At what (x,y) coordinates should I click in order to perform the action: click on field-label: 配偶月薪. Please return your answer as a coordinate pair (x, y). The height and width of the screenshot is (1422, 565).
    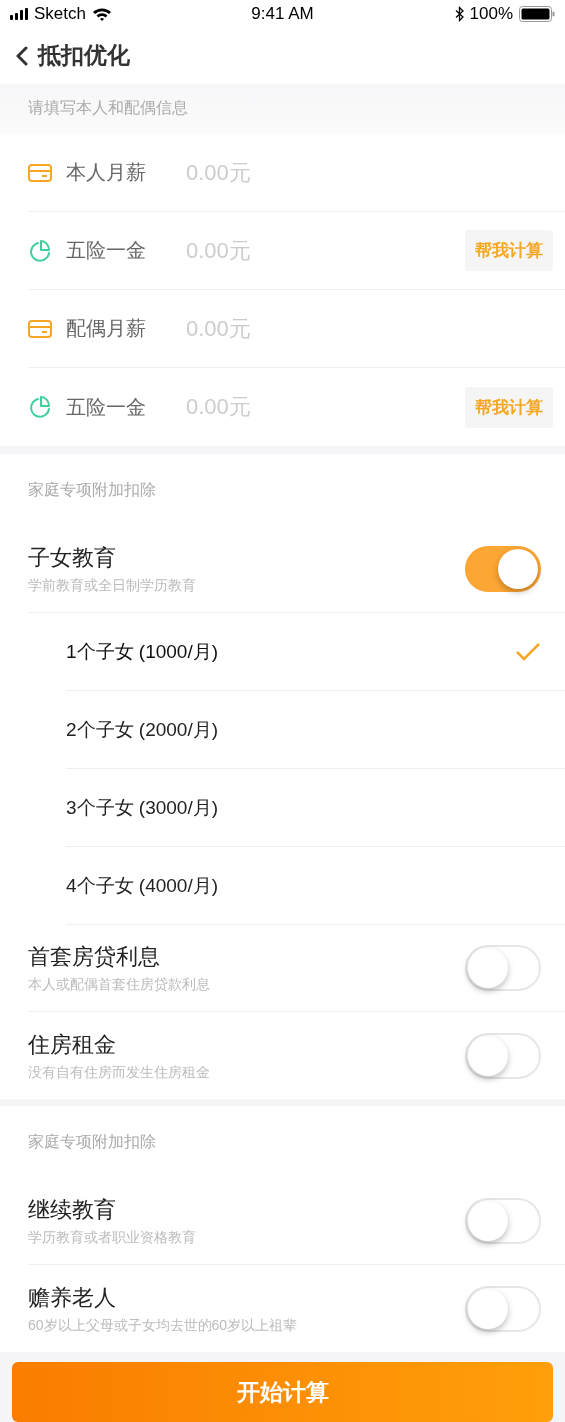
    Looking at the image, I should click on (106, 328).